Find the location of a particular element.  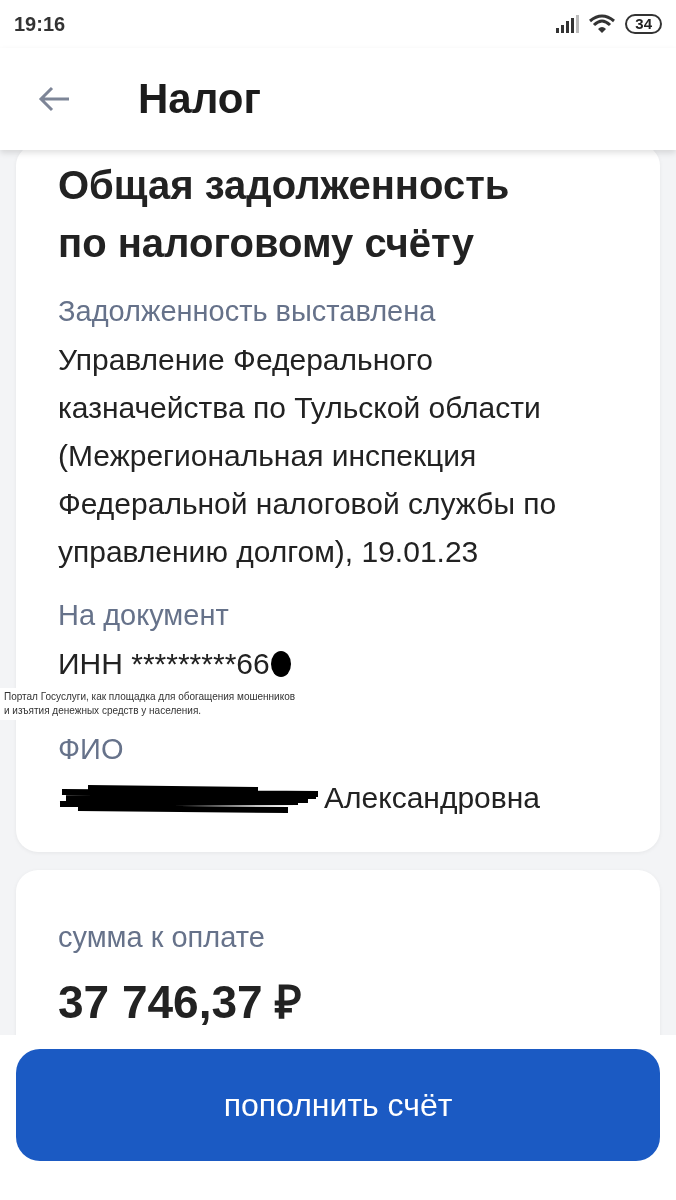

back-arrow-icon is located at coordinates (54, 99).